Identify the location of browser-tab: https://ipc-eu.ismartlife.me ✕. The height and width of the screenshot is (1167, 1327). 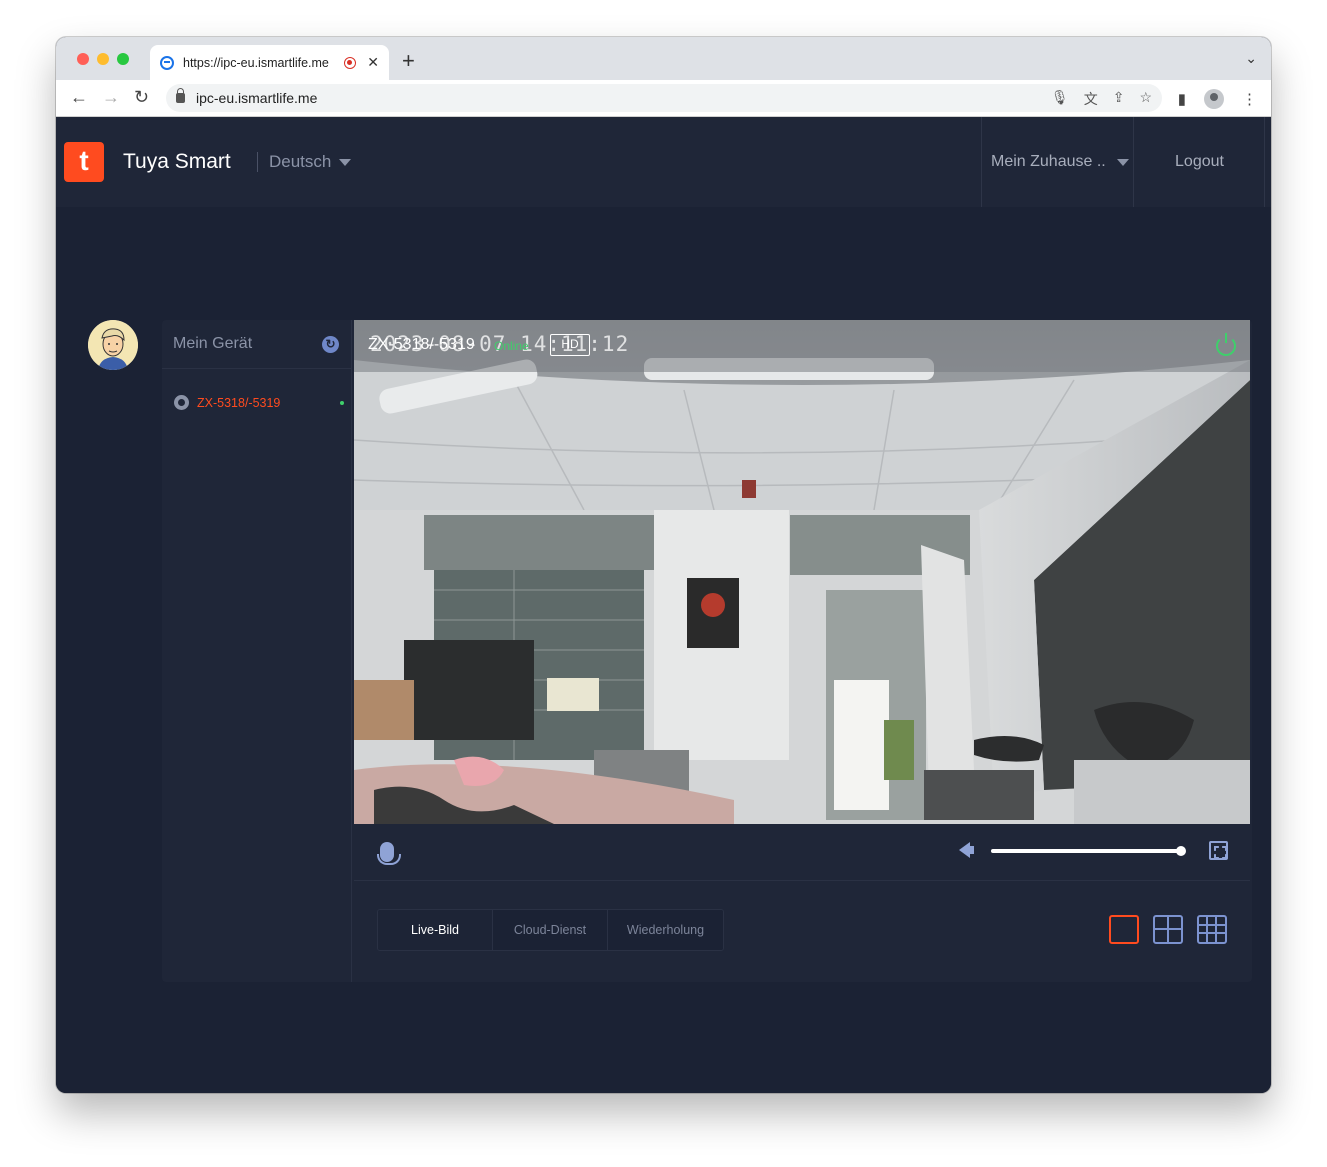
(269, 62).